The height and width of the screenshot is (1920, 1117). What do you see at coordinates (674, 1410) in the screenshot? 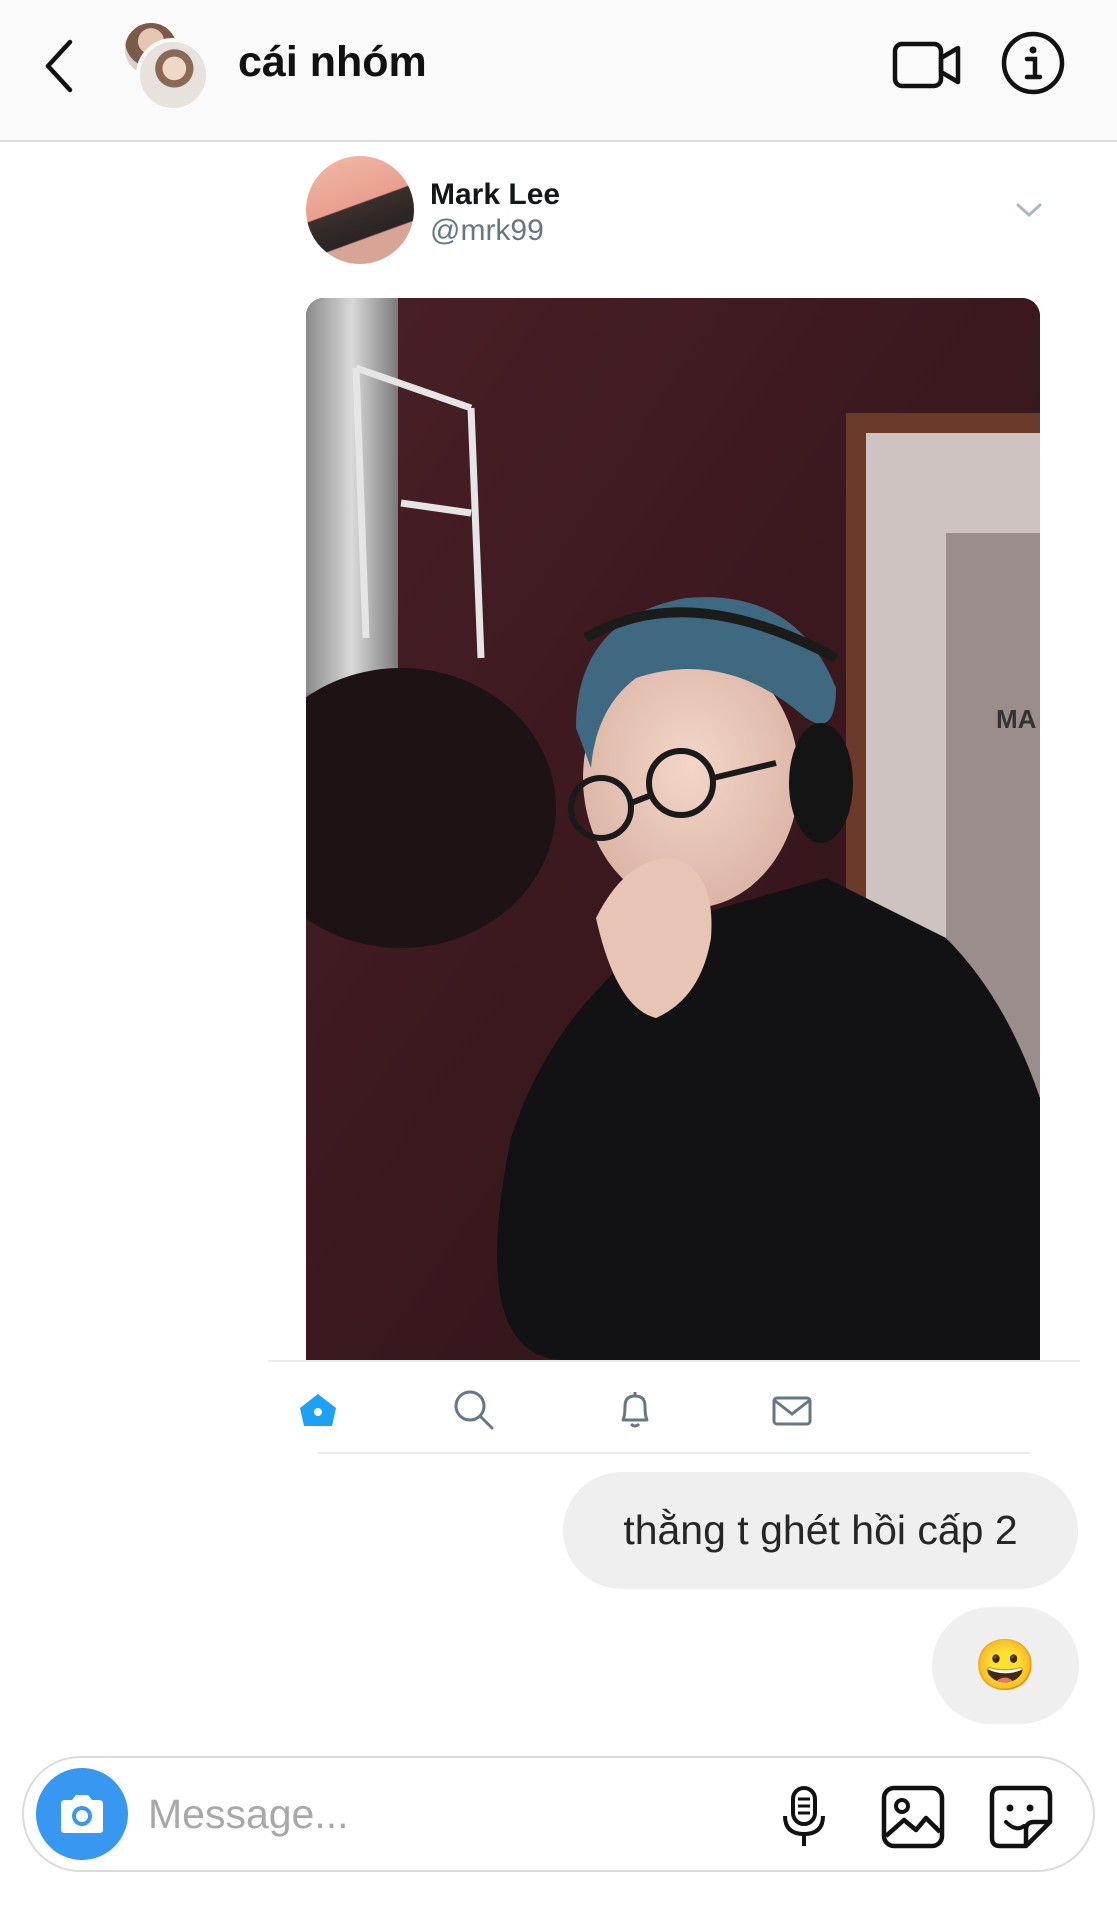
I see `tweet-nav-bar` at bounding box center [674, 1410].